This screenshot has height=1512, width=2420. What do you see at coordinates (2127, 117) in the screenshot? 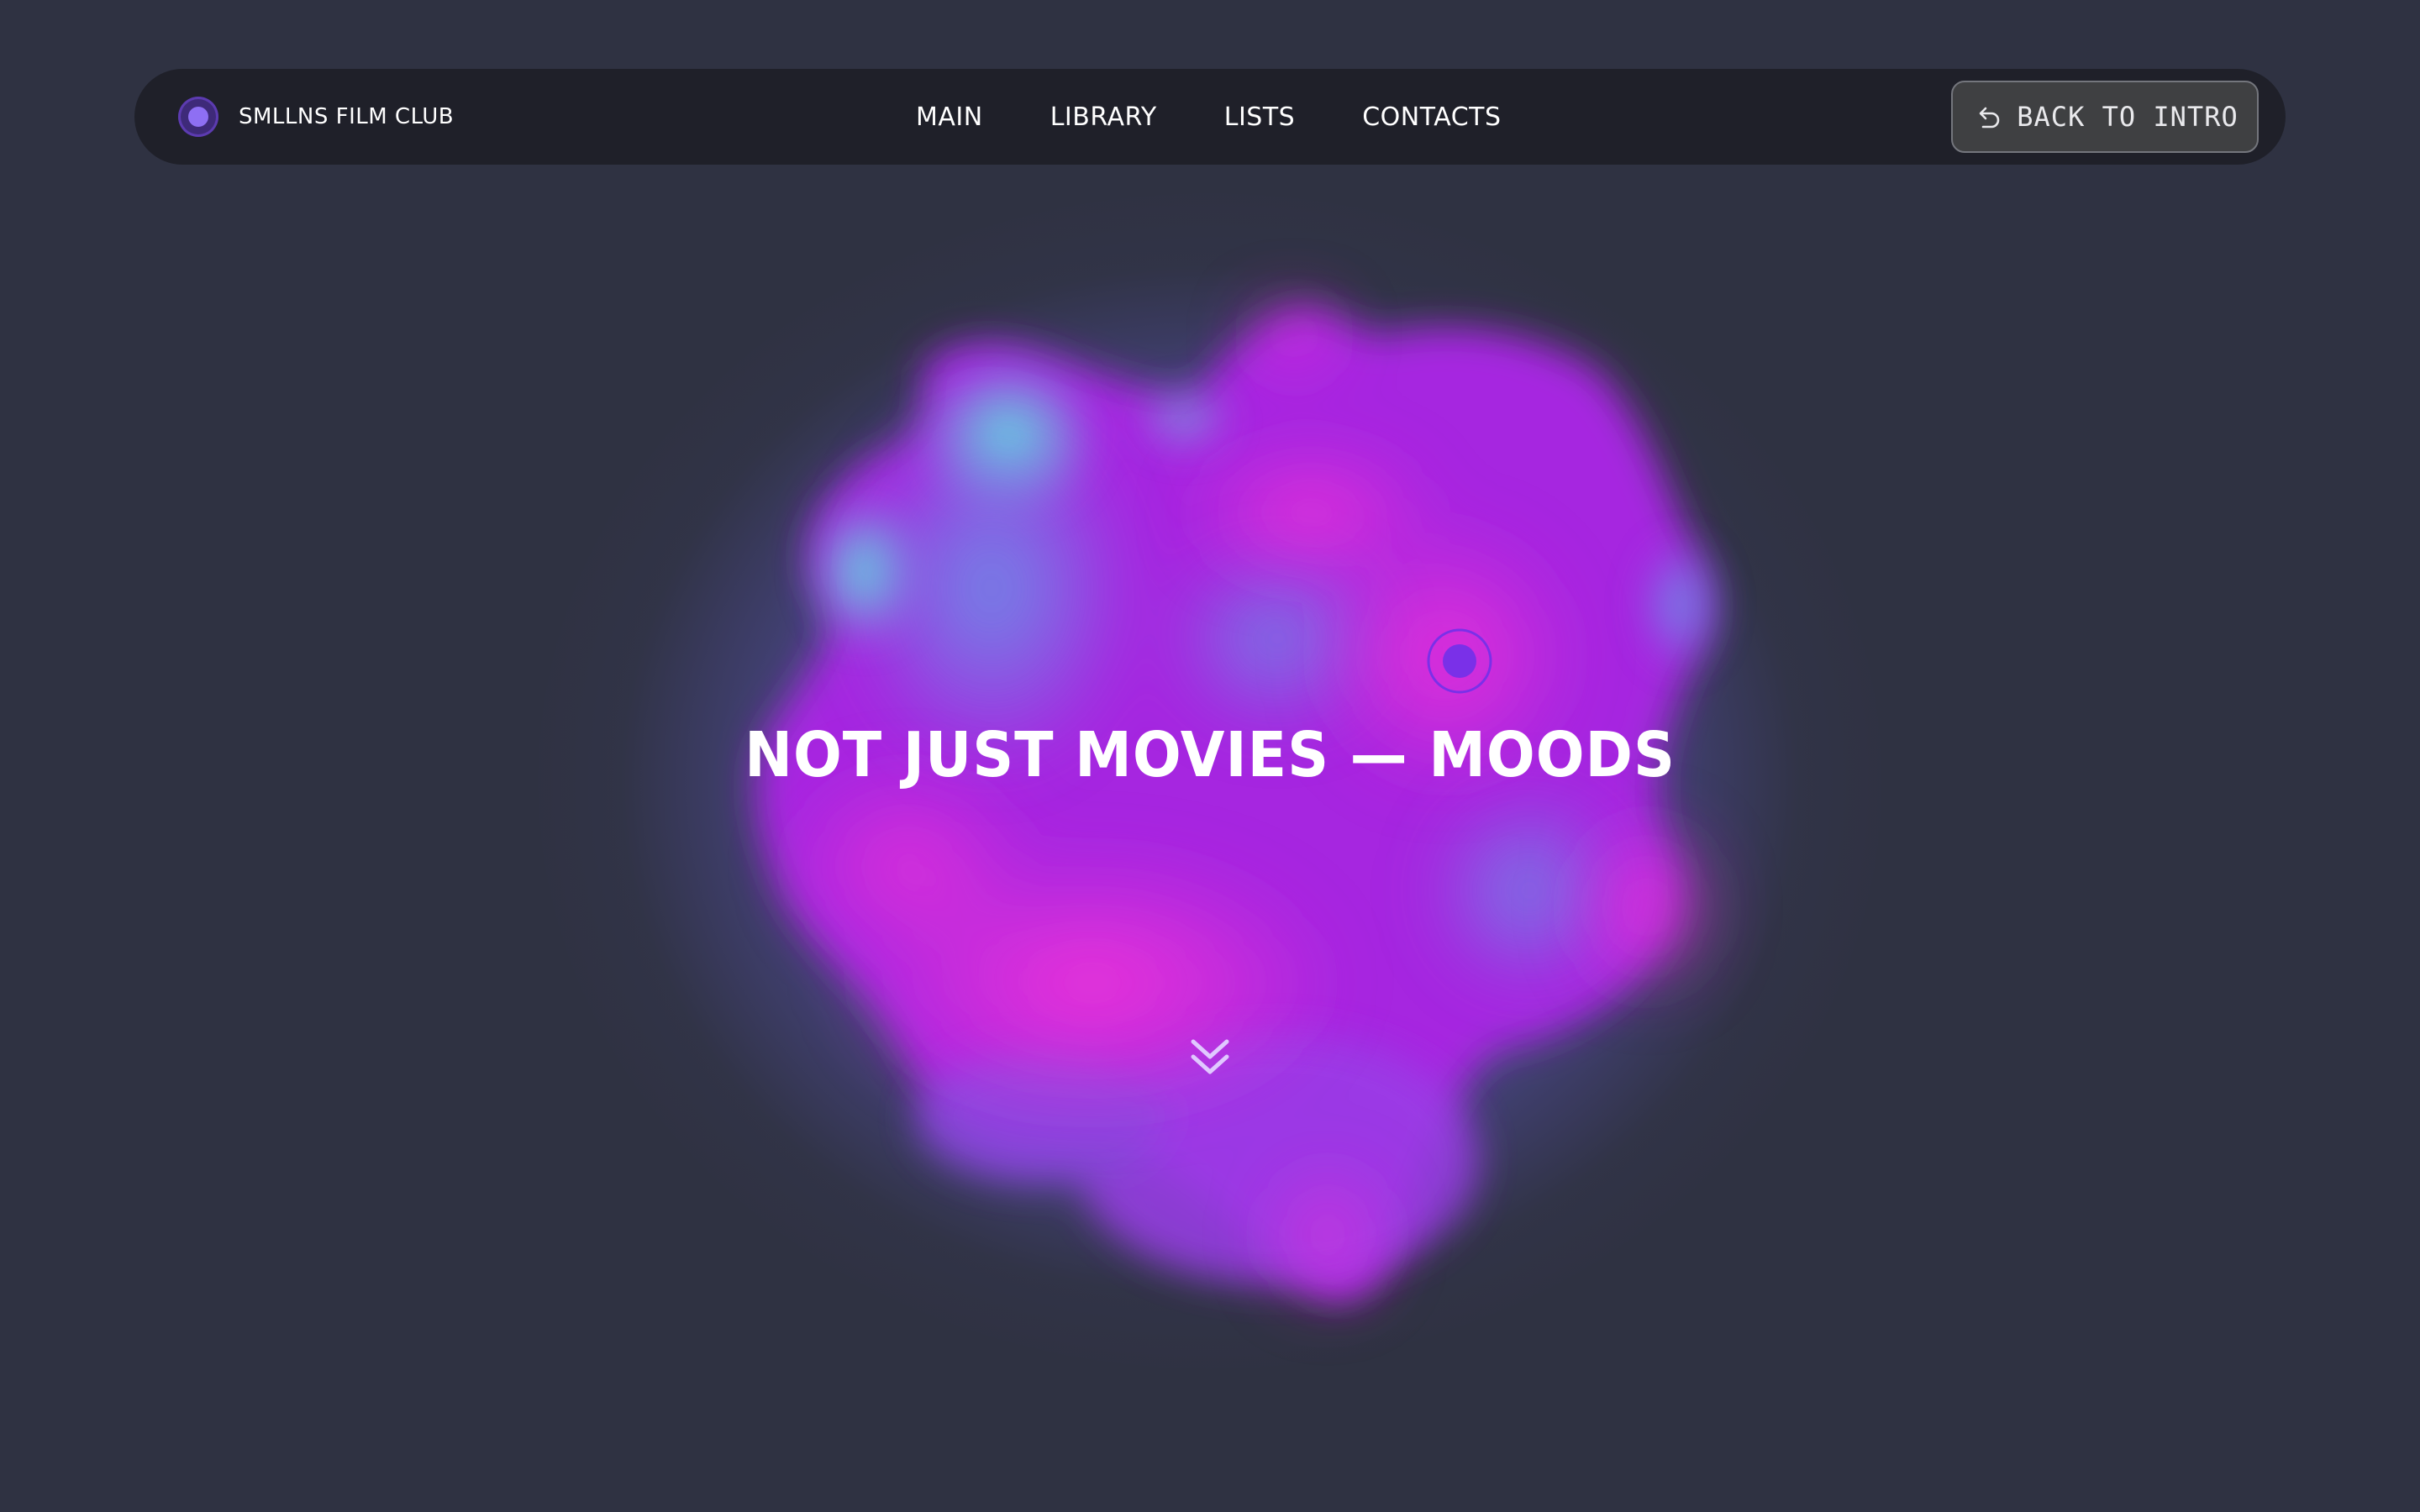
I see `back-to-intro-label: BACK TO INTRO` at bounding box center [2127, 117].